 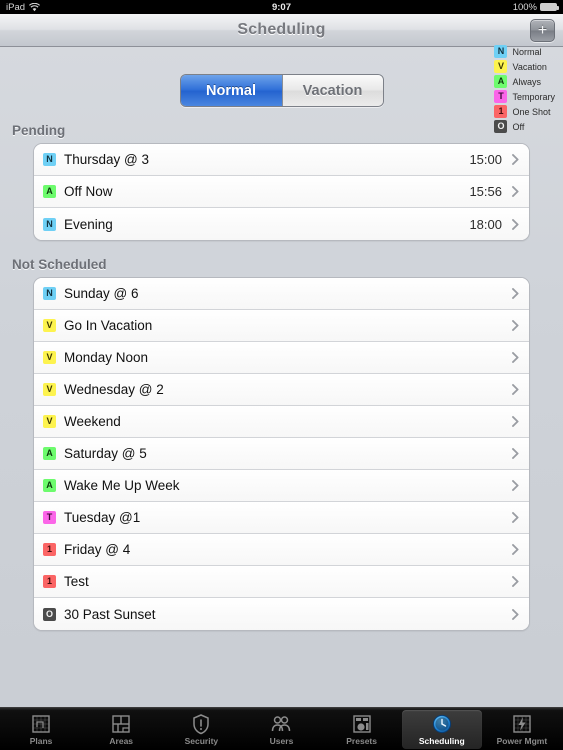 I want to click on legend-item: A Always, so click(x=524, y=81).